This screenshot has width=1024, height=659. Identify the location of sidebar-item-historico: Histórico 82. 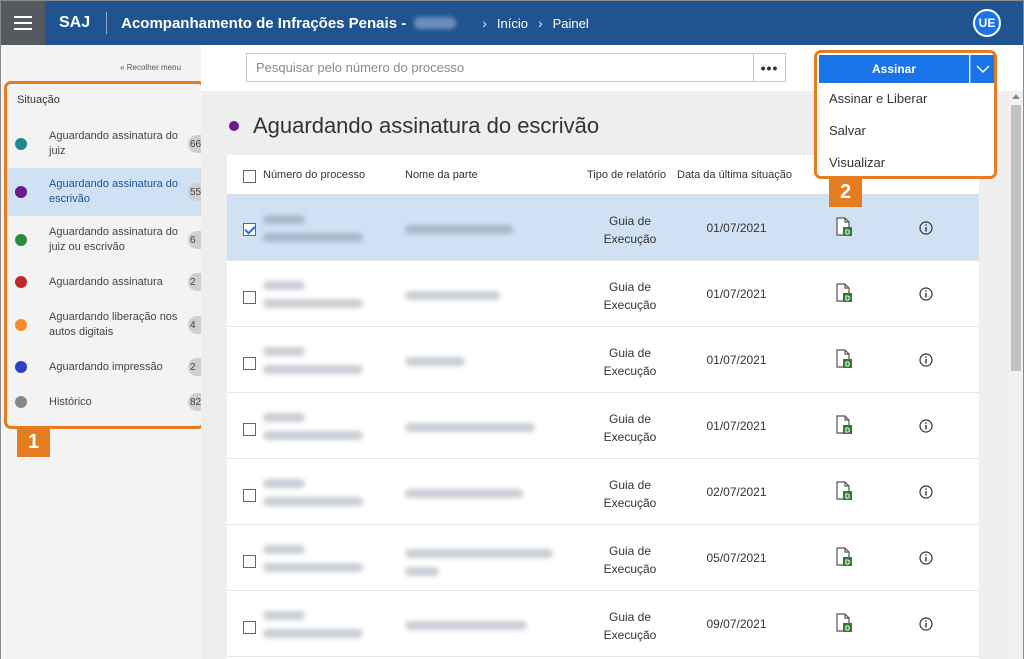
(104, 402).